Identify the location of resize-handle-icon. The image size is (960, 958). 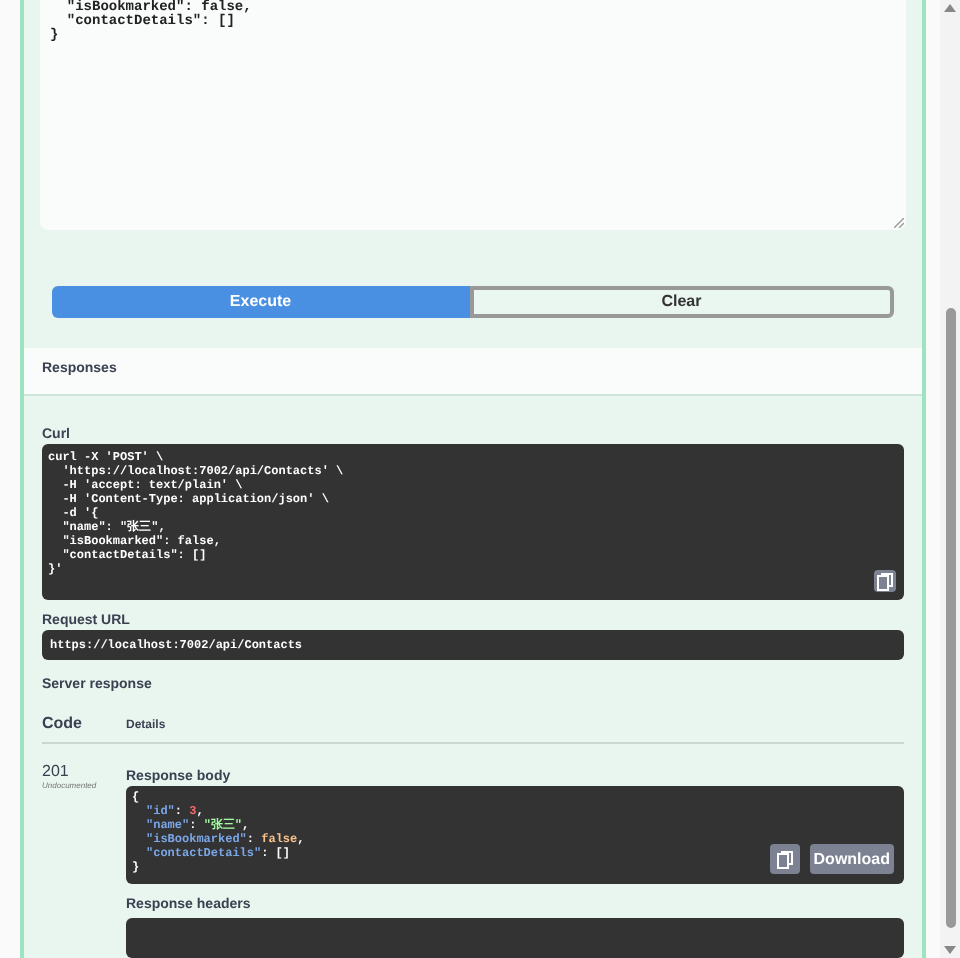
(899, 223).